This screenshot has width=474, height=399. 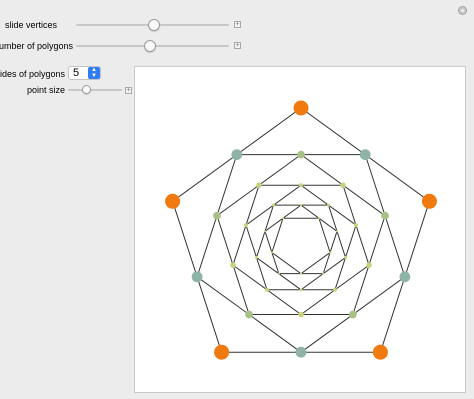 I want to click on slide-vertices-label: slide vertices, so click(x=30, y=25).